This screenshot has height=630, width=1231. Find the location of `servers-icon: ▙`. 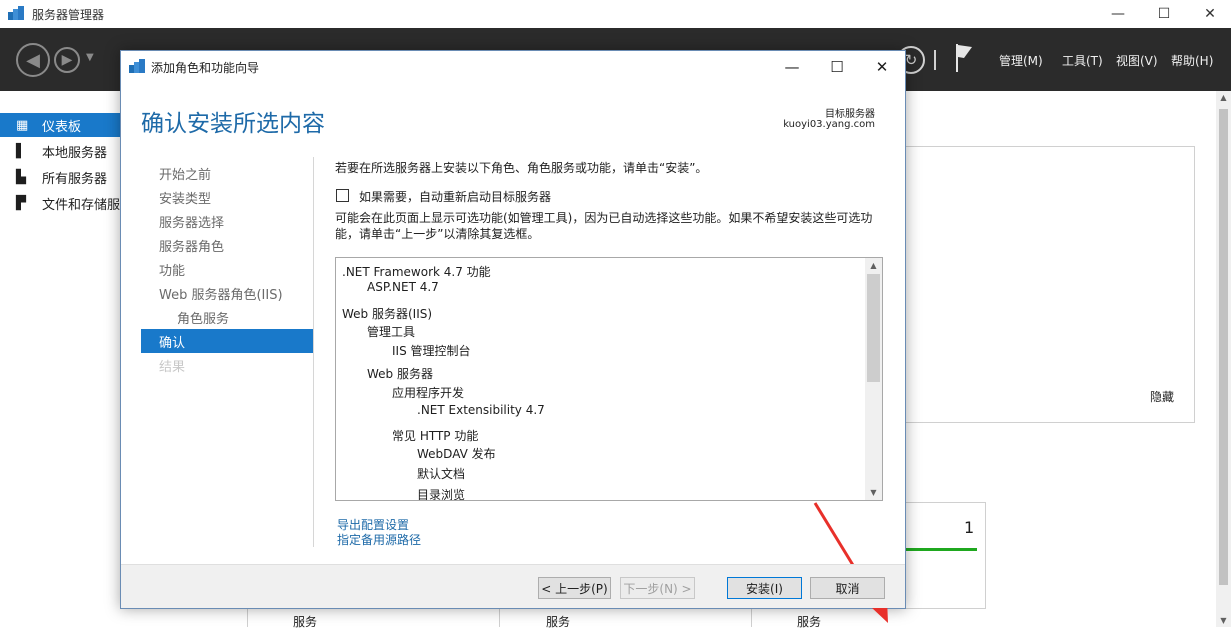

servers-icon: ▙ is located at coordinates (21, 177).